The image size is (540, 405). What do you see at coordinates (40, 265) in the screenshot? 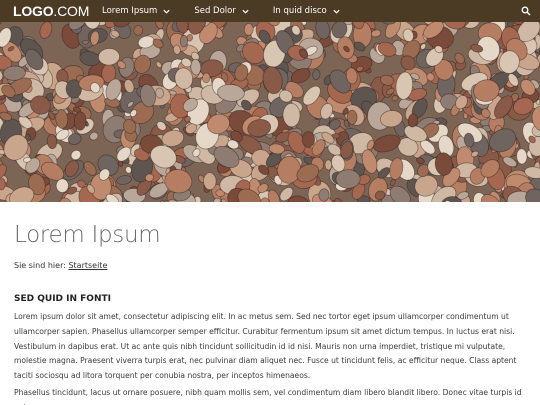
I see `breadcrumb-prefix: Sie sind hier:` at bounding box center [40, 265].